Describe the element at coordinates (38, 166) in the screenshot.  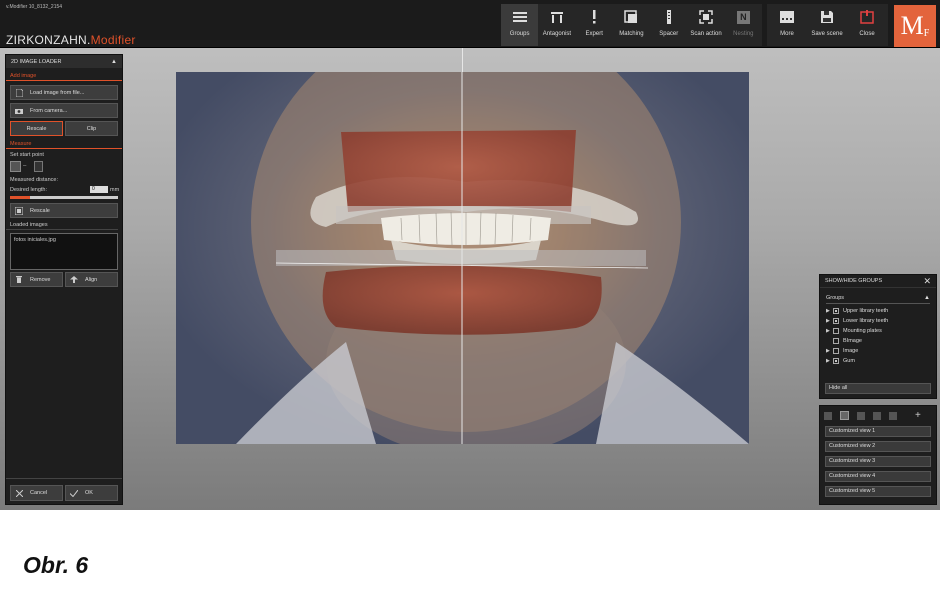
I see `lock-icon` at that location.